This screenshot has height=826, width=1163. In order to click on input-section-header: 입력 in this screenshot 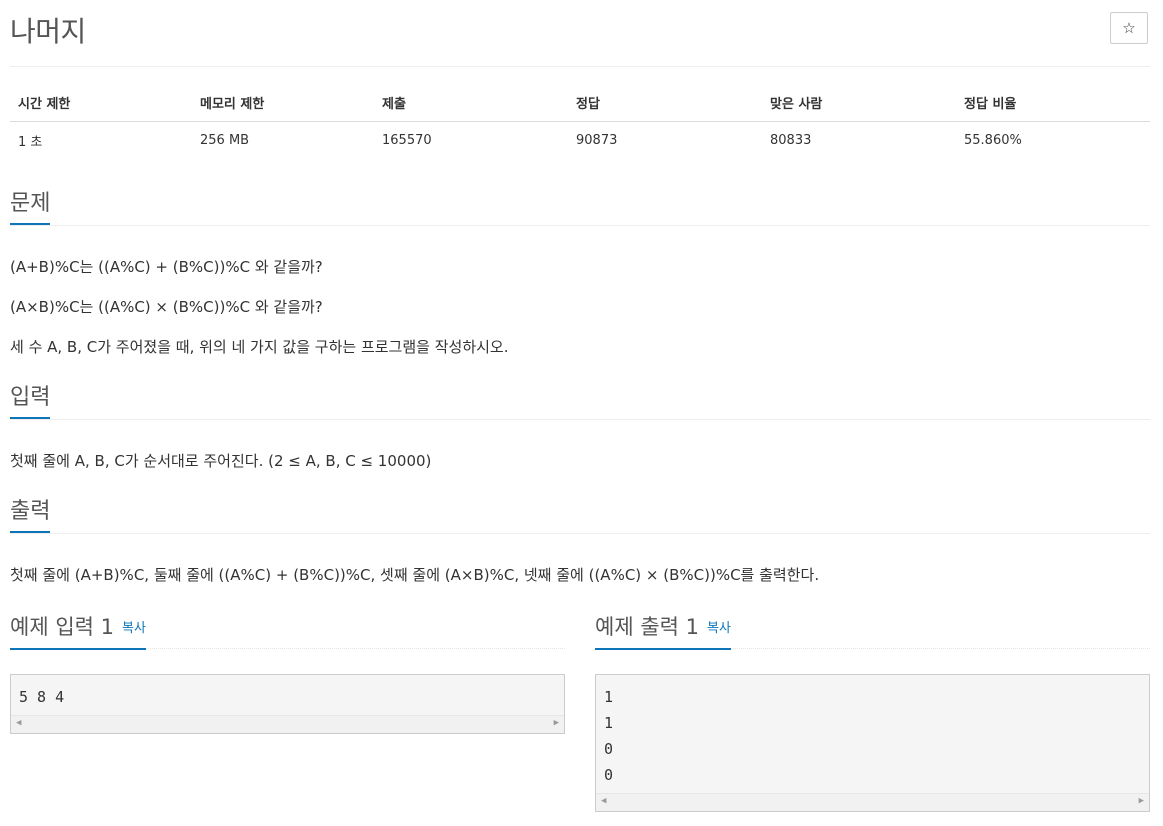, I will do `click(580, 401)`.